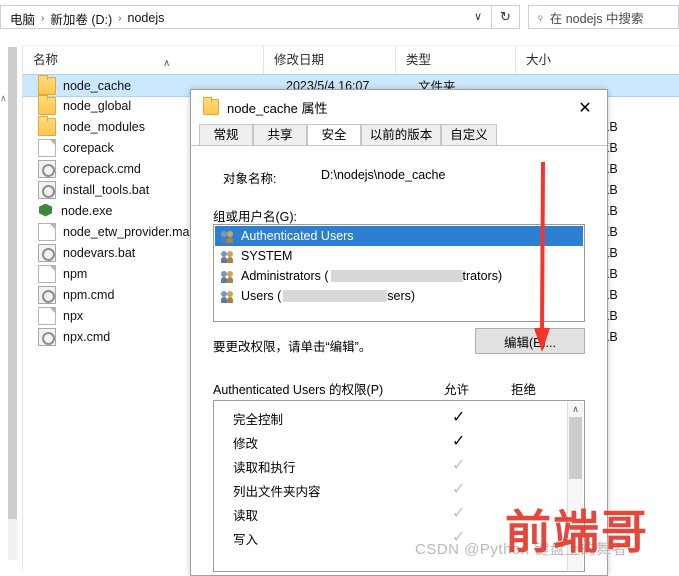  I want to click on allow-column-label: 允许, so click(457, 390).